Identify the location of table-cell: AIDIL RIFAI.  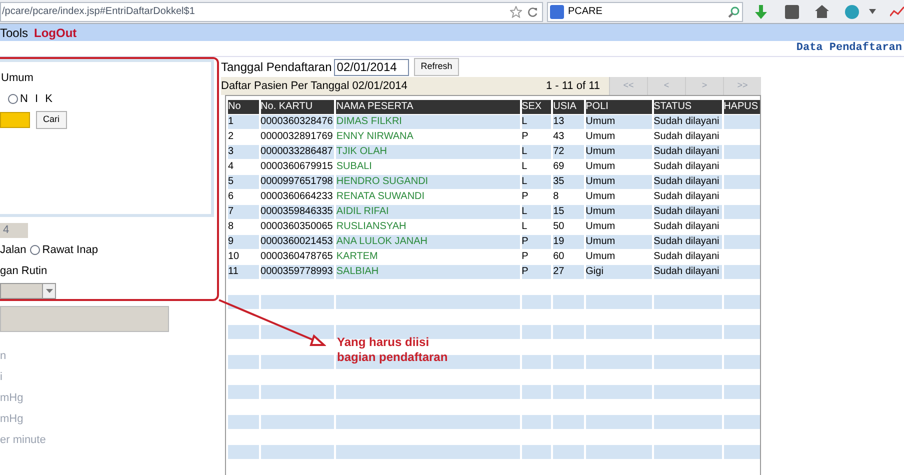
(428, 212).